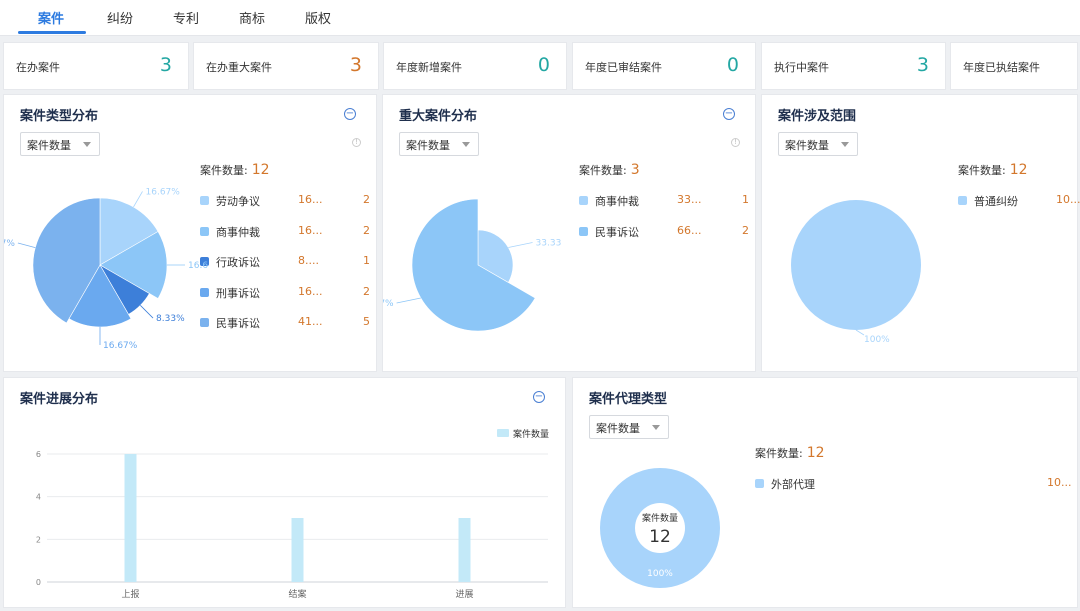 This screenshot has height=611, width=1080. What do you see at coordinates (120, 17) in the screenshot?
I see `tab-disputes: 纠纷` at bounding box center [120, 17].